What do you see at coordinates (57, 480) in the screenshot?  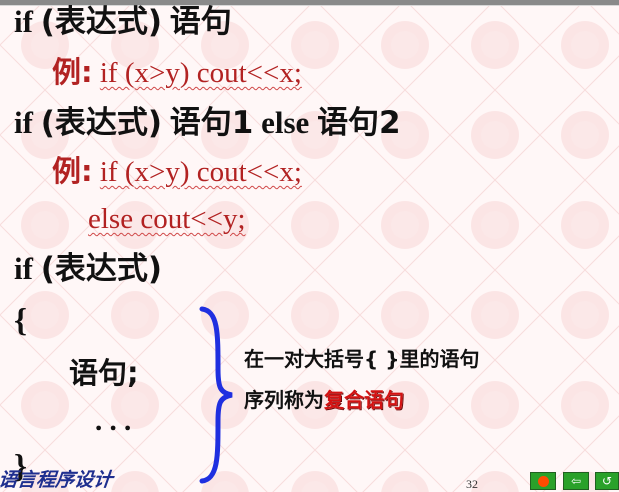 I see `footer-course-title: 语言程序设计` at bounding box center [57, 480].